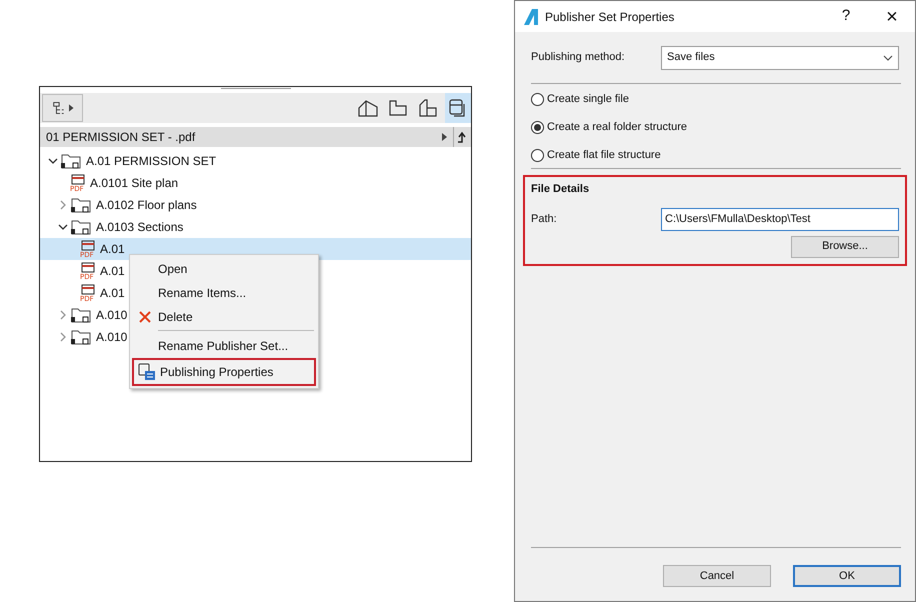  I want to click on option-label: Create a real folder structure, so click(617, 127).